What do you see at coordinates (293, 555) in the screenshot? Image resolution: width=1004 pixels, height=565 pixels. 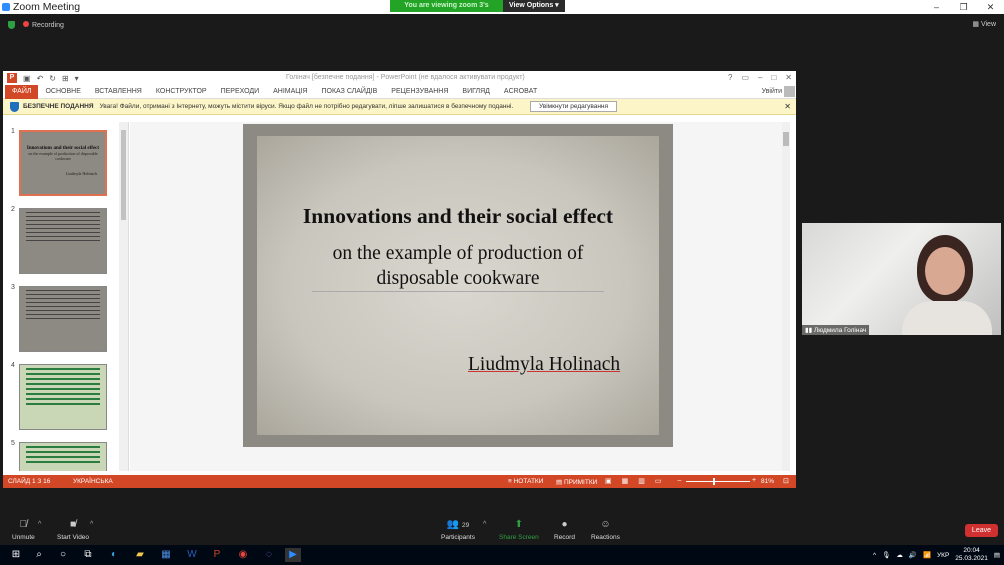 I see `zoom-taskbar-icon: ▶` at bounding box center [293, 555].